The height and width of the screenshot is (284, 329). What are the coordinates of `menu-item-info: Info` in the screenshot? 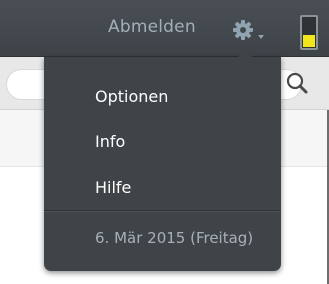 It's located at (110, 141).